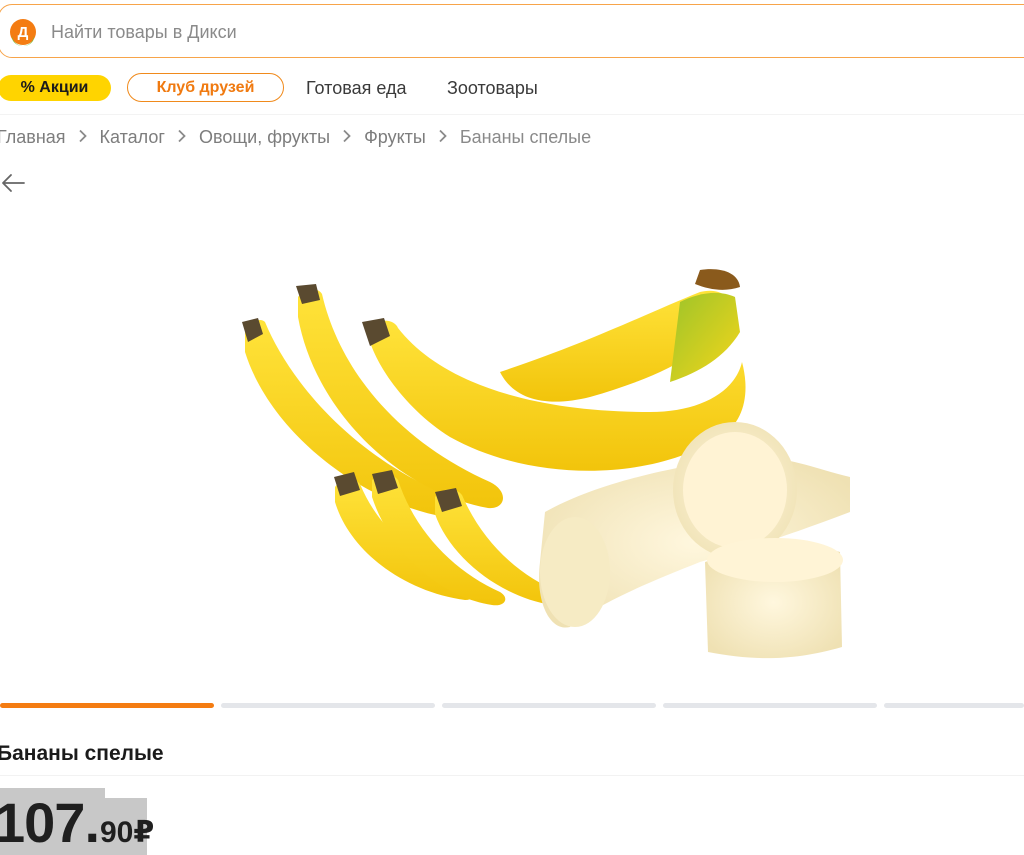  Describe the element at coordinates (33, 137) in the screenshot. I see `breadcrumb-item-home: Главная` at that location.